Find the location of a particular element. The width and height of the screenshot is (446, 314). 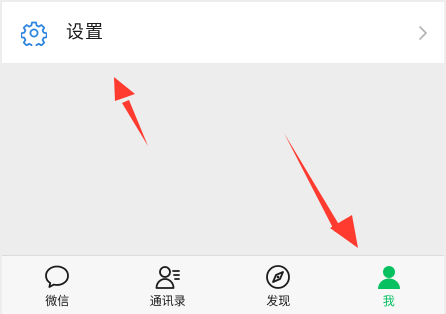

contacts-icon is located at coordinates (167, 277).